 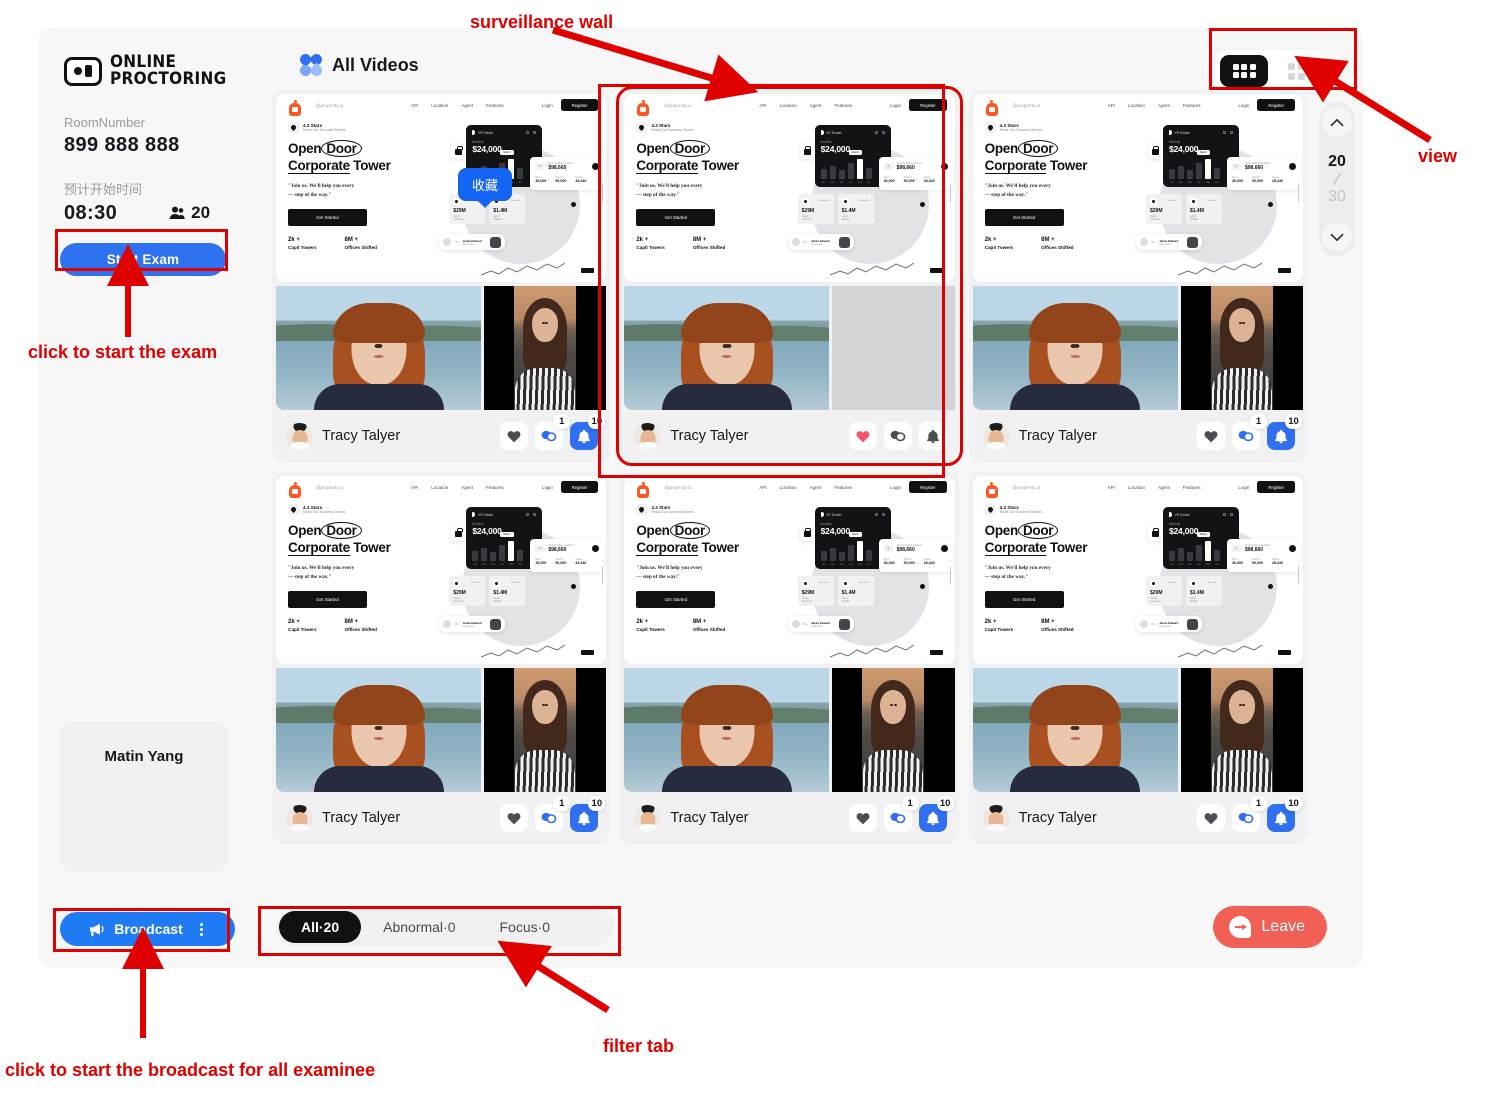 I want to click on screen-login-link: Login, so click(x=547, y=487).